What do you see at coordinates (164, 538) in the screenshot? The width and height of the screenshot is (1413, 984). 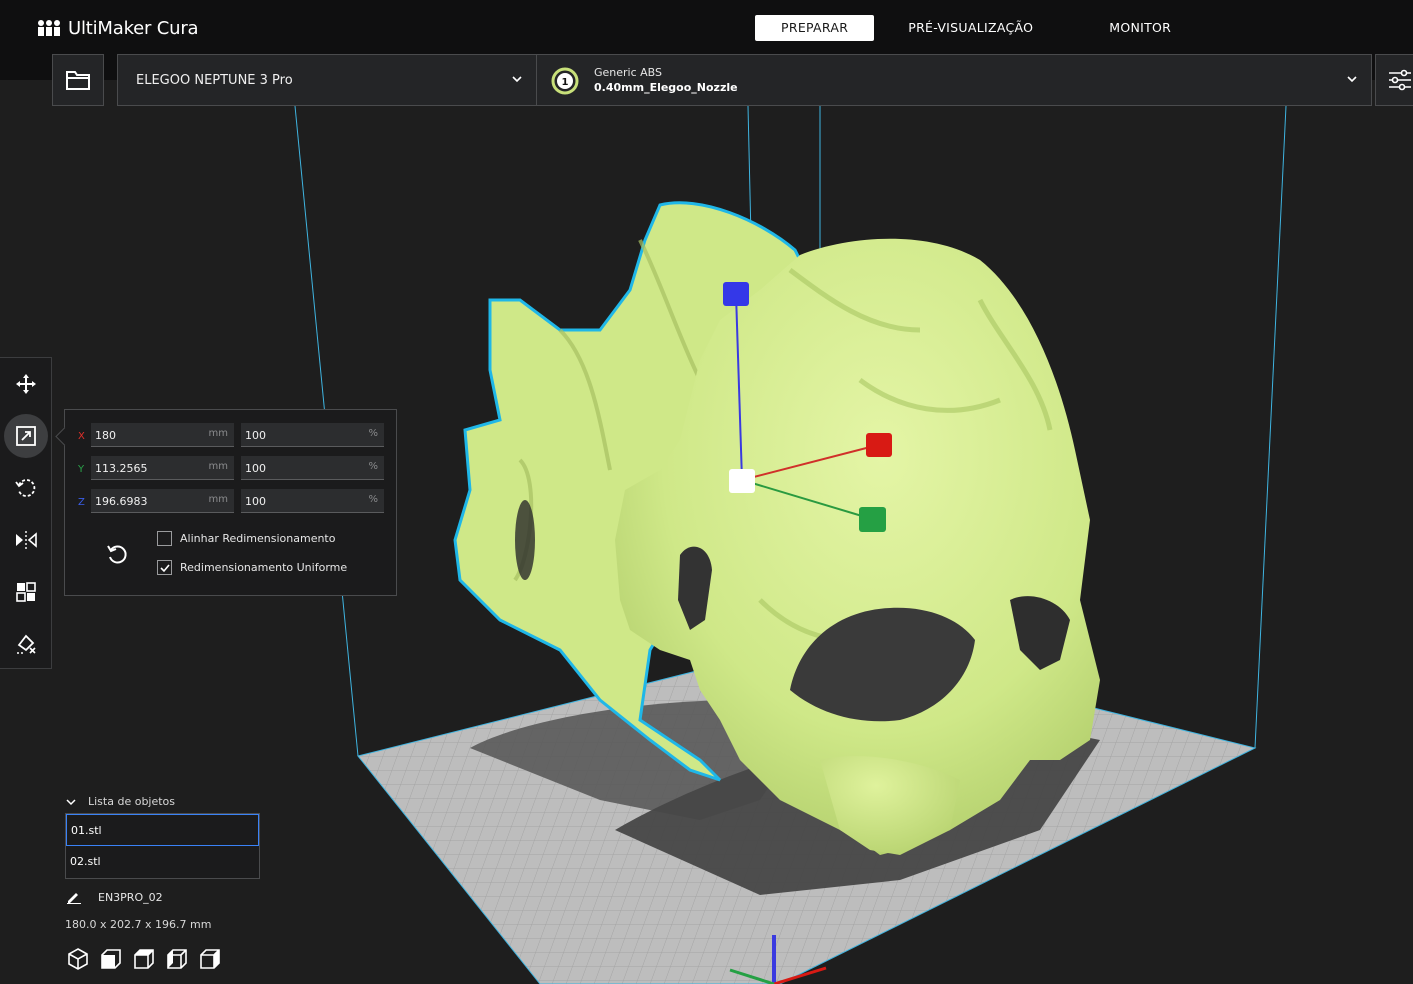 I see `checkbox-unchecked` at bounding box center [164, 538].